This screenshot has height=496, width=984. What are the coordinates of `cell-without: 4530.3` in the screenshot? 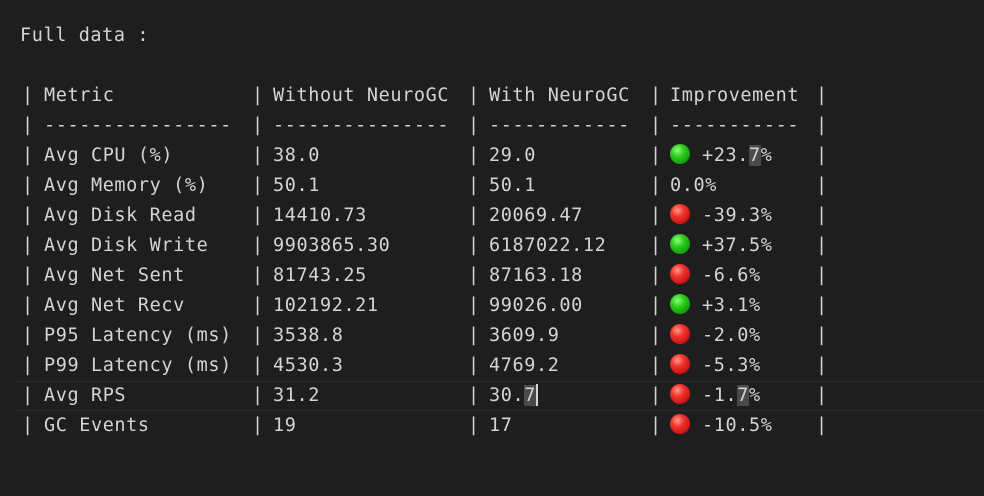 It's located at (308, 365).